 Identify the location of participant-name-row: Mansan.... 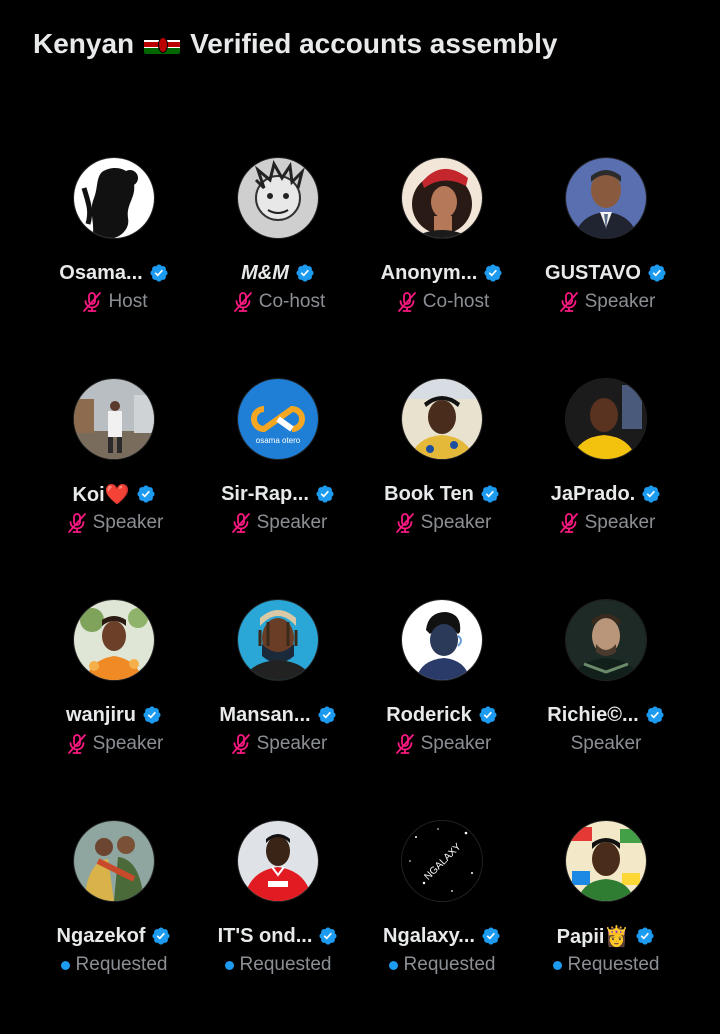
(277, 715).